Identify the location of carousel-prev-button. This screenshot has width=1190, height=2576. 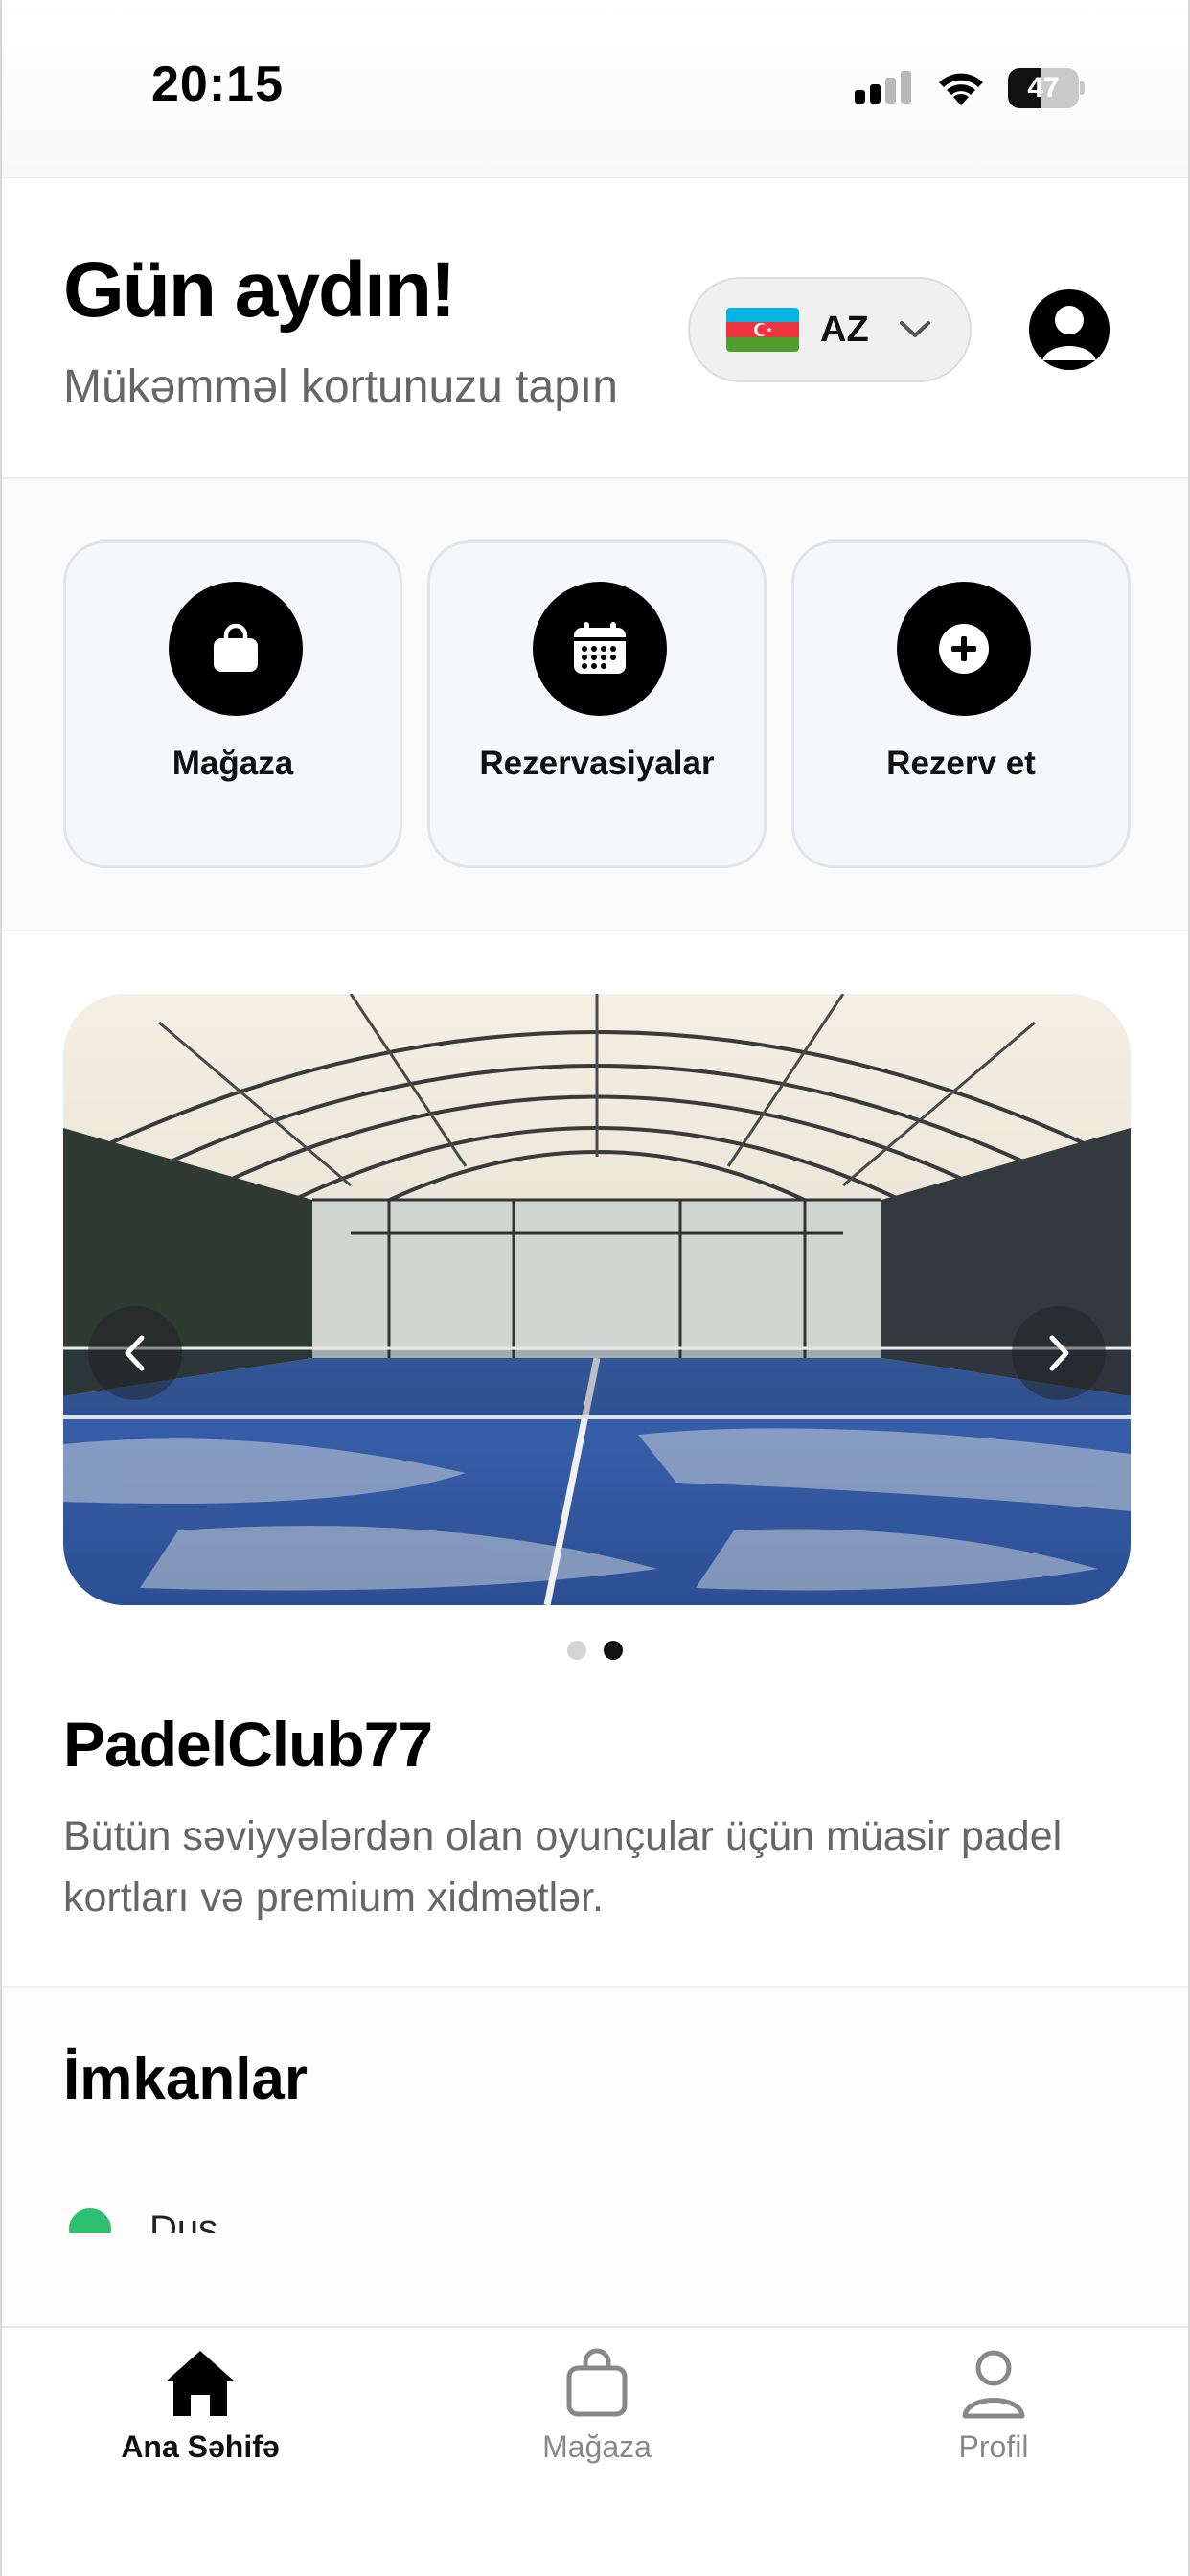
(135, 1353).